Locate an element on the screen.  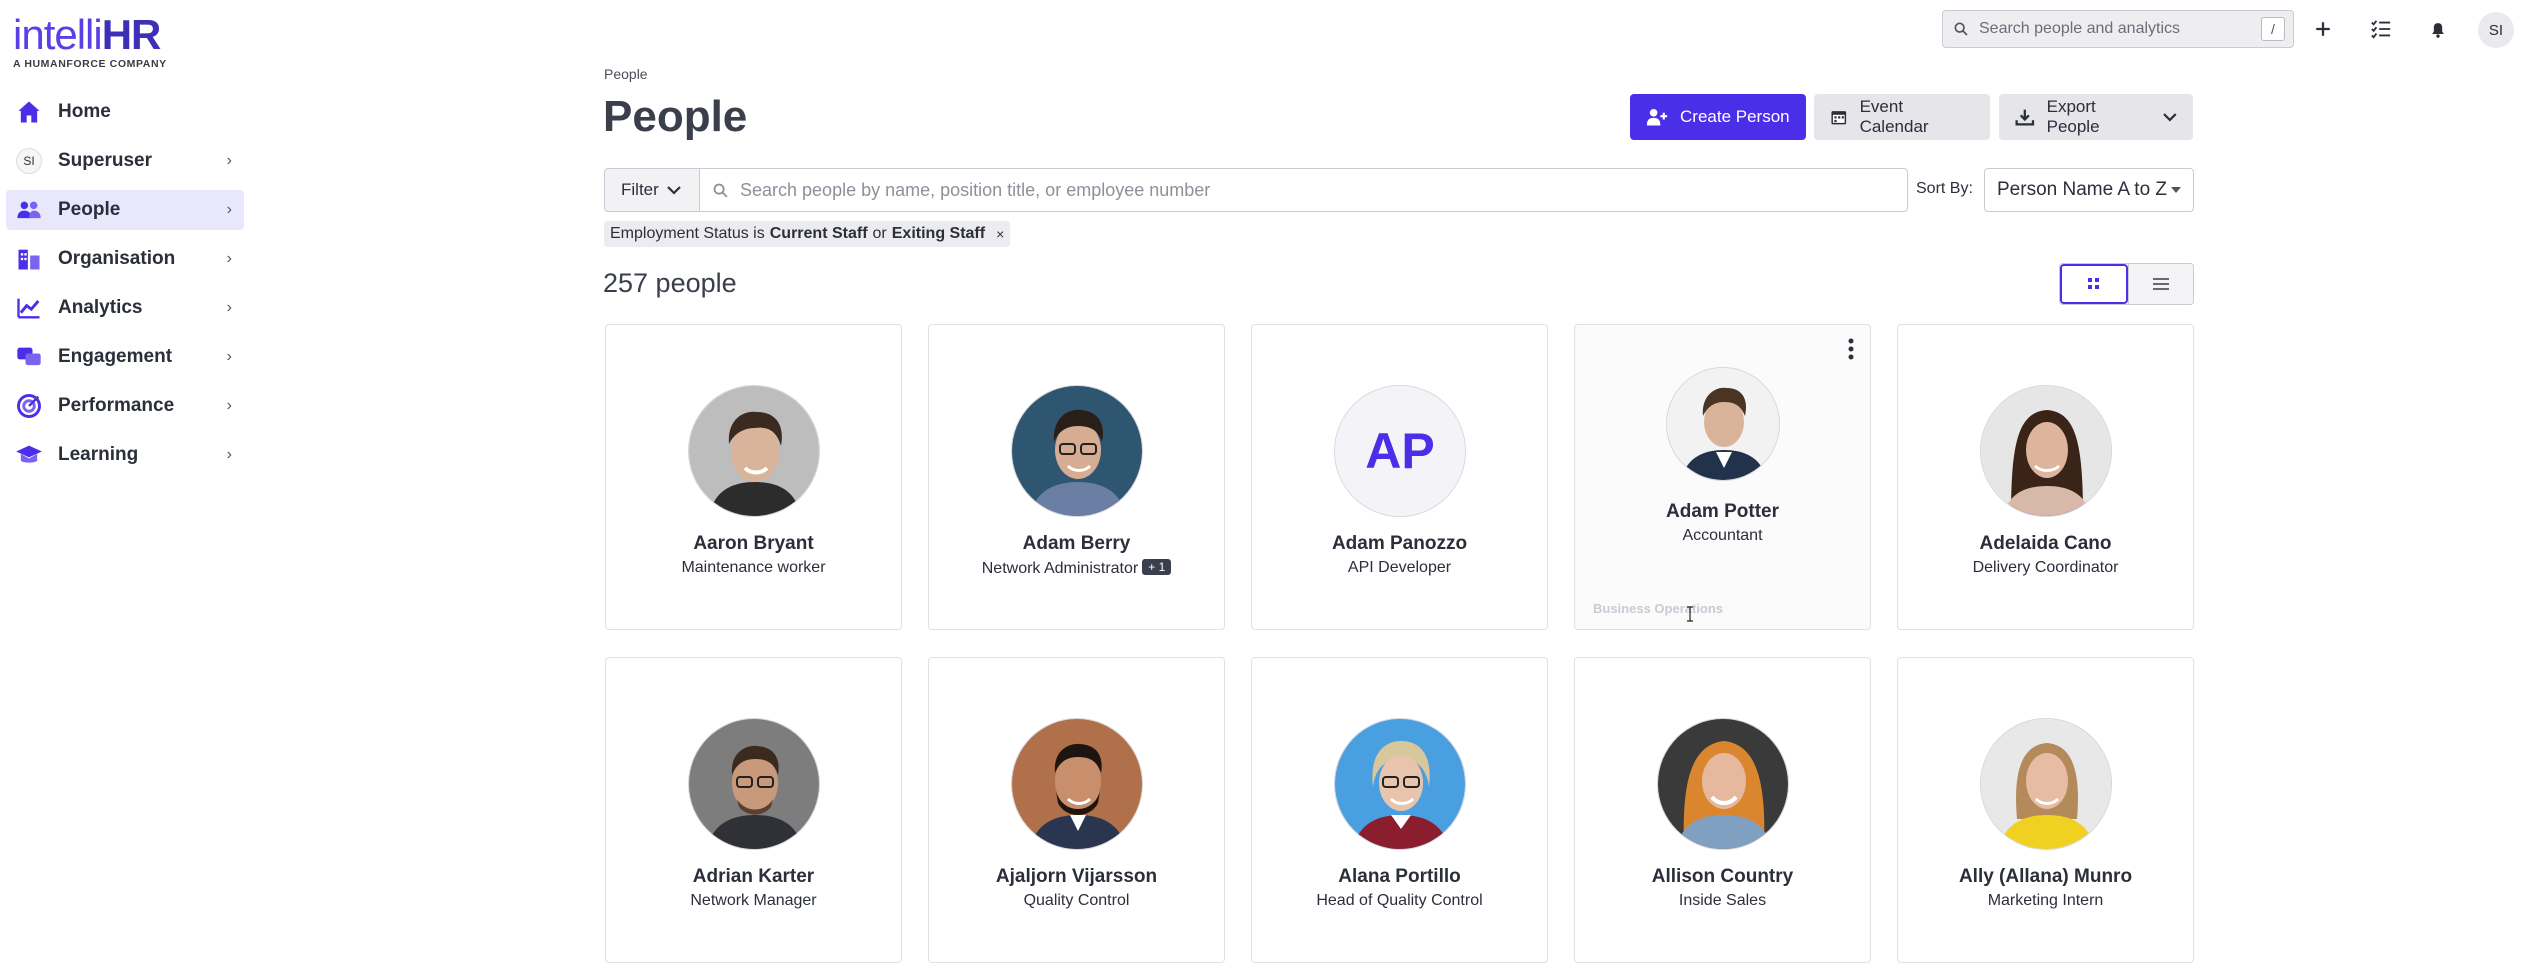
filter-dropdown-button: Filter is located at coordinates (652, 190).